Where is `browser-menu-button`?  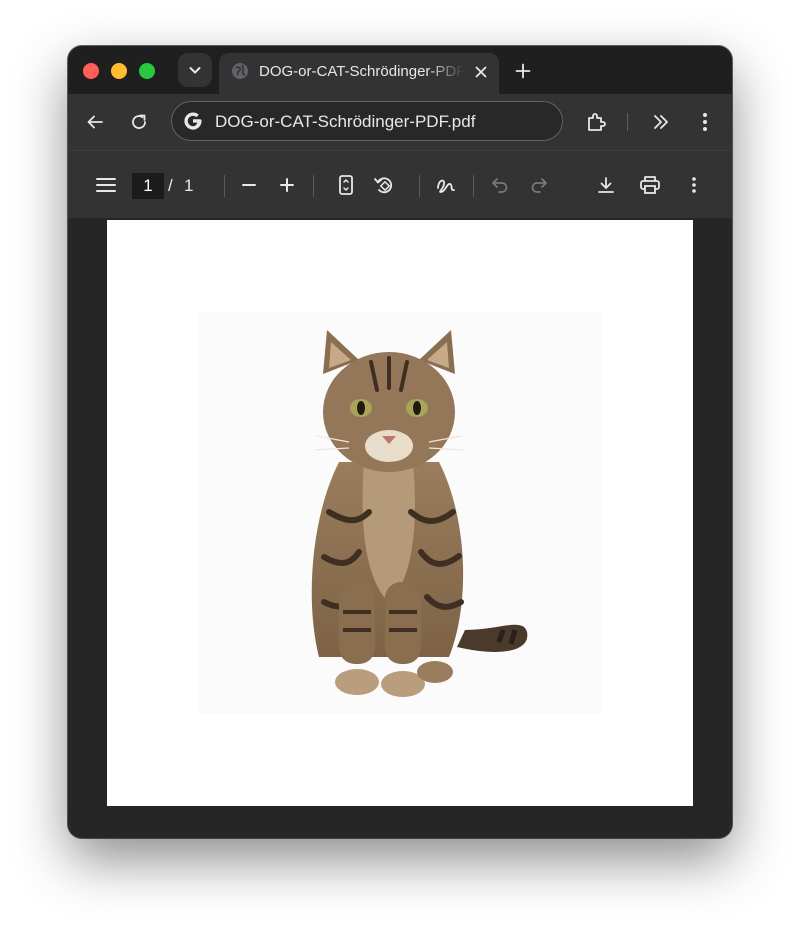
browser-menu-button is located at coordinates (705, 122).